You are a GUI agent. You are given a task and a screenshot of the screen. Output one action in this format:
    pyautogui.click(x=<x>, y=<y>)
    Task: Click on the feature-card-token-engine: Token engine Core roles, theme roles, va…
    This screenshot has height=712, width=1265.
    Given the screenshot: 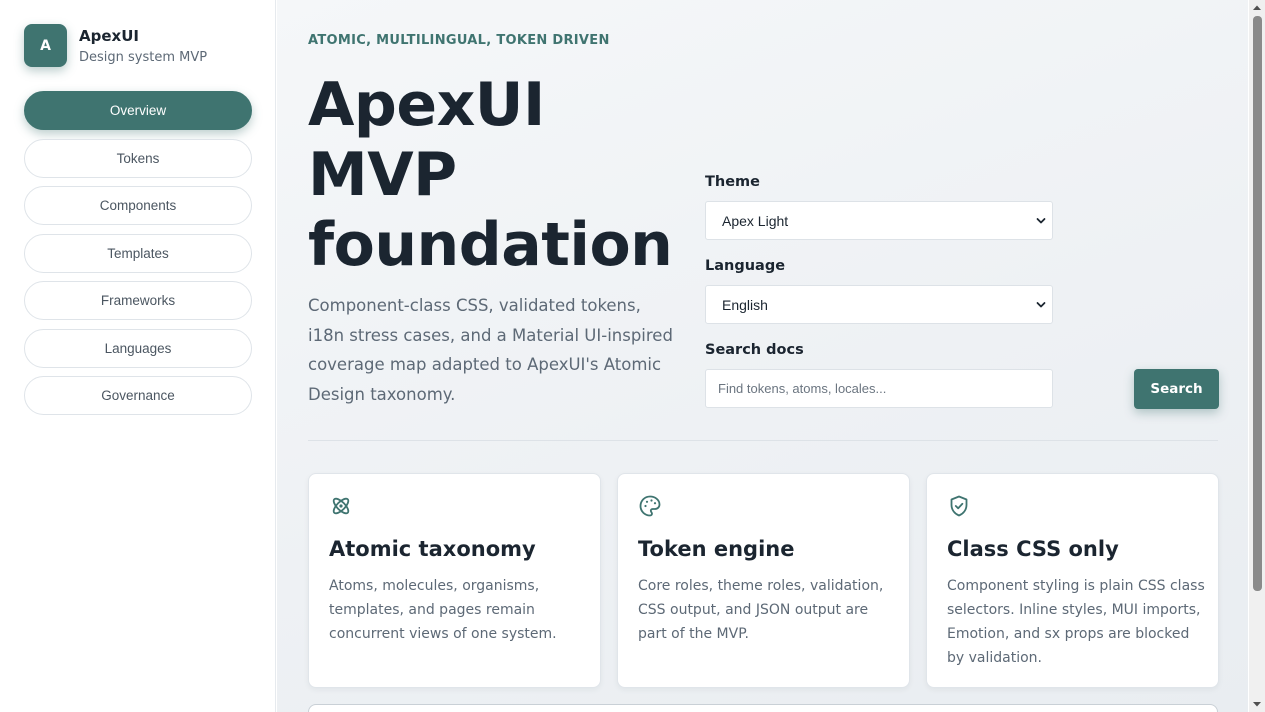 What is the action you would take?
    pyautogui.click(x=763, y=580)
    